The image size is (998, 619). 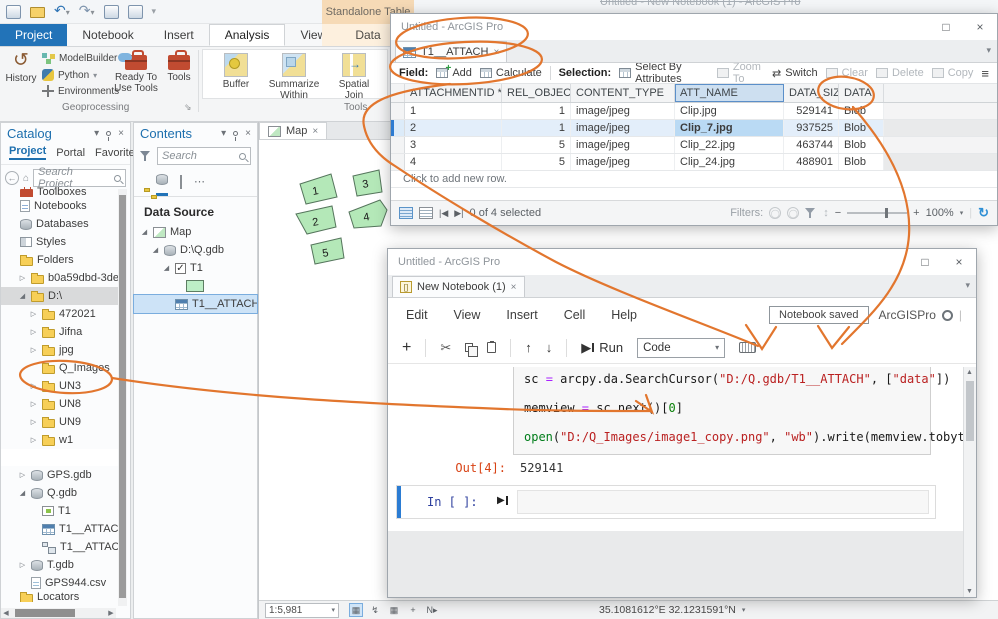 What do you see at coordinates (980, 27) in the screenshot?
I see `close-icon: ×` at bounding box center [980, 27].